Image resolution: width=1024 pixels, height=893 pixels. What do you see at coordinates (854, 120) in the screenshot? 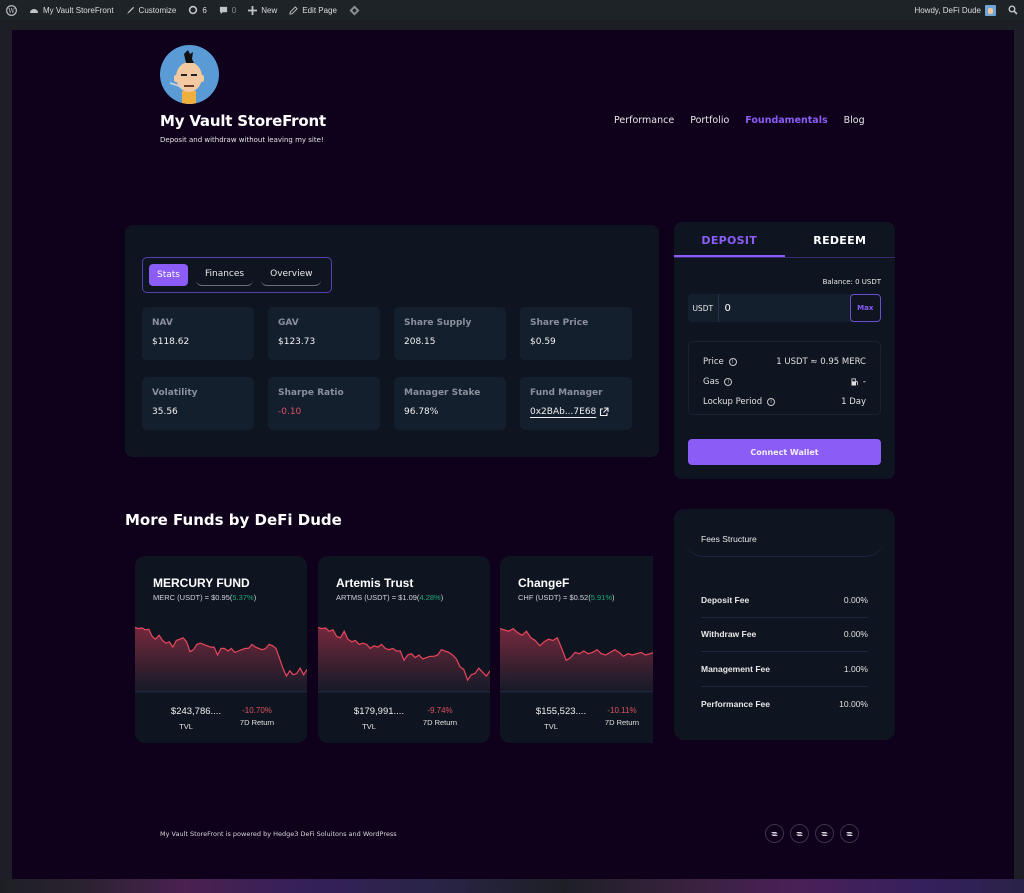
I see `nav-blog: Blog` at bounding box center [854, 120].